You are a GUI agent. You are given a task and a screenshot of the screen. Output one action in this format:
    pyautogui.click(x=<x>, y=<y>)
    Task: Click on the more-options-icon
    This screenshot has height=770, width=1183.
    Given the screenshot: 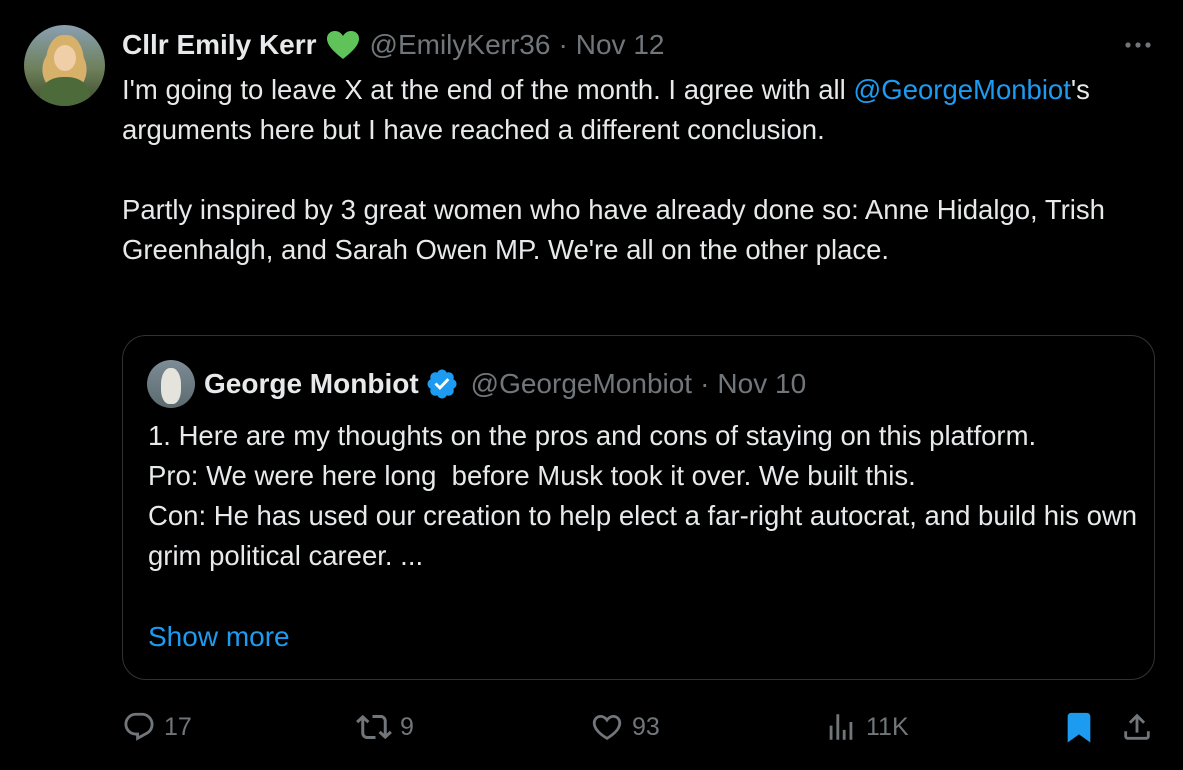 What is the action you would take?
    pyautogui.click(x=1138, y=45)
    